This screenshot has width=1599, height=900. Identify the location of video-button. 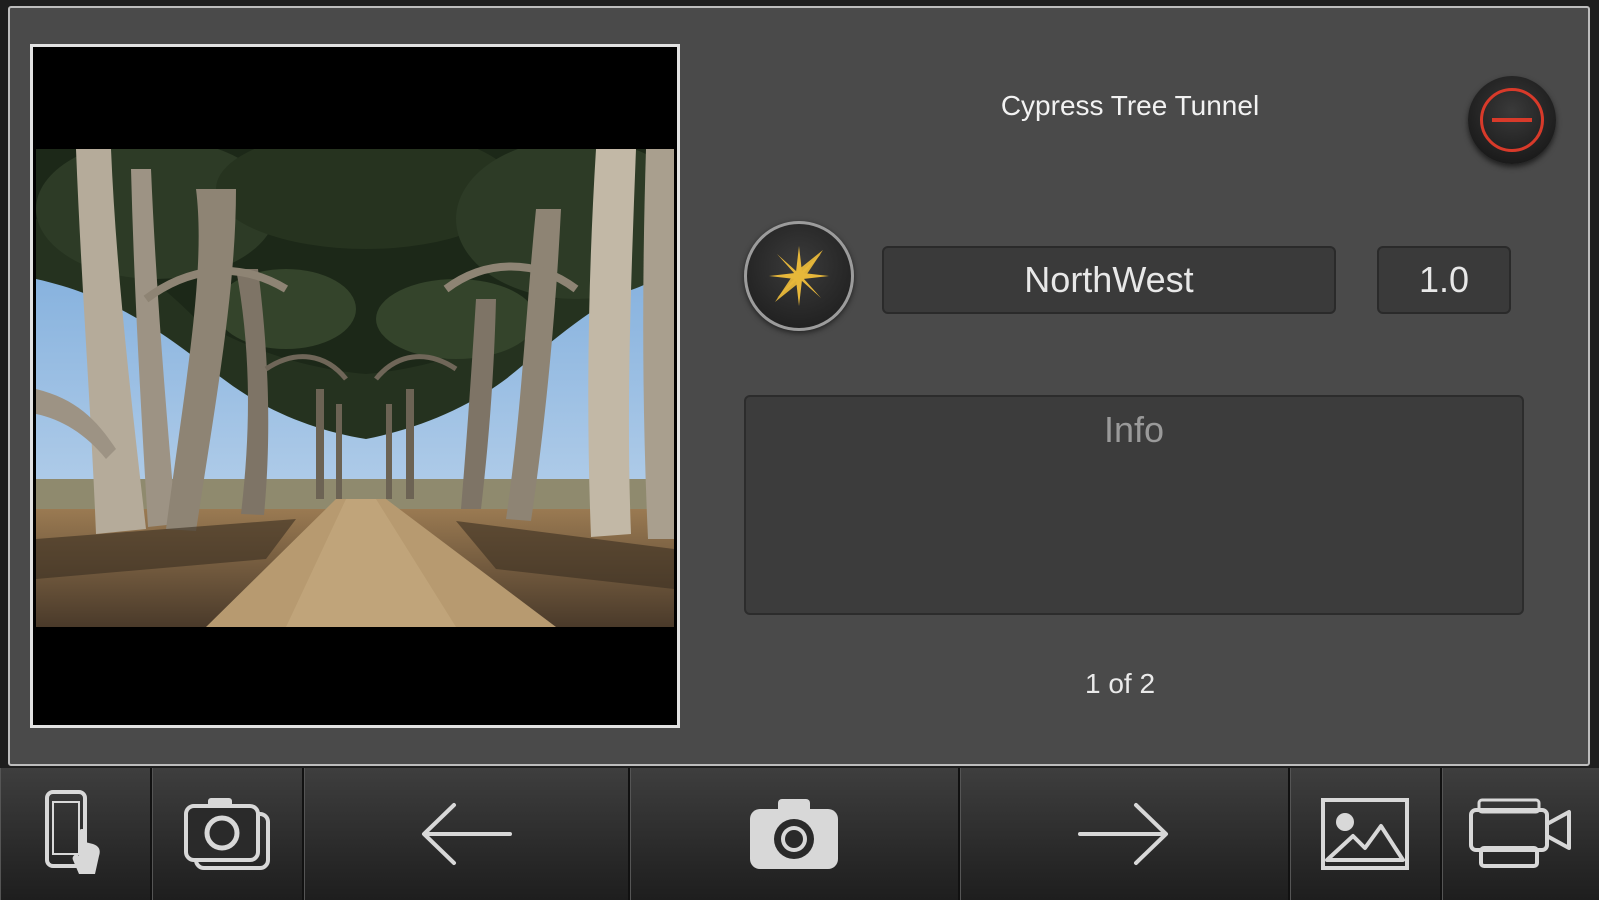
(1520, 834).